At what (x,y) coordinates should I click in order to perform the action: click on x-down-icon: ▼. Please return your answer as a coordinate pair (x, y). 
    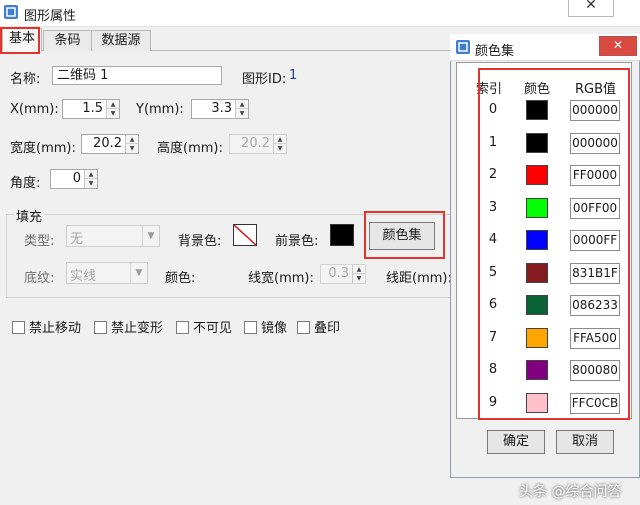
    Looking at the image, I should click on (113, 113).